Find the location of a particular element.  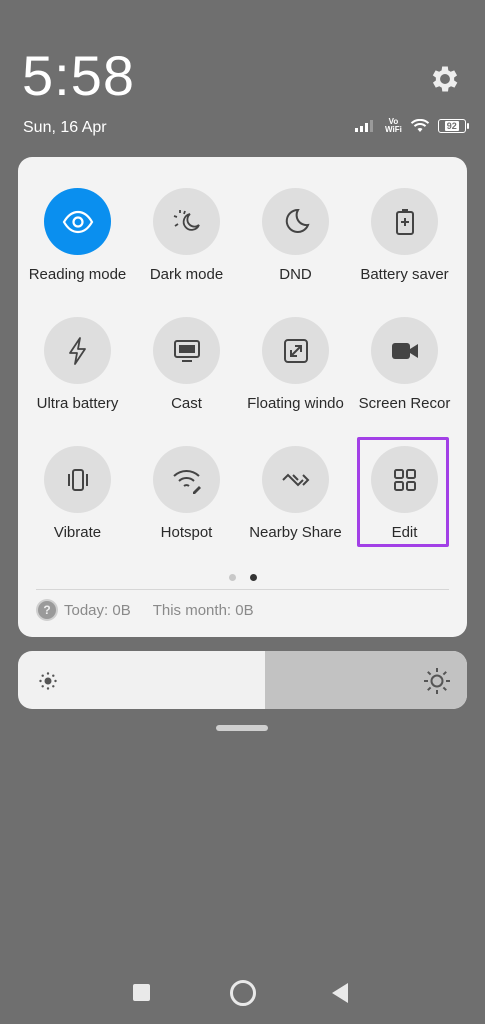

gear-icon is located at coordinates (445, 79).